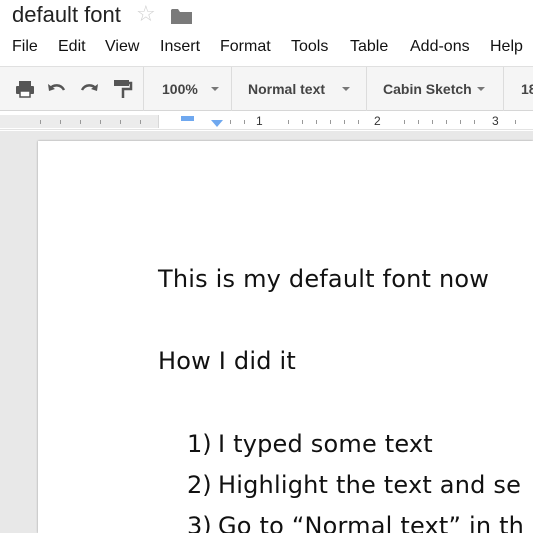  I want to click on ruler-label: 1, so click(259, 121).